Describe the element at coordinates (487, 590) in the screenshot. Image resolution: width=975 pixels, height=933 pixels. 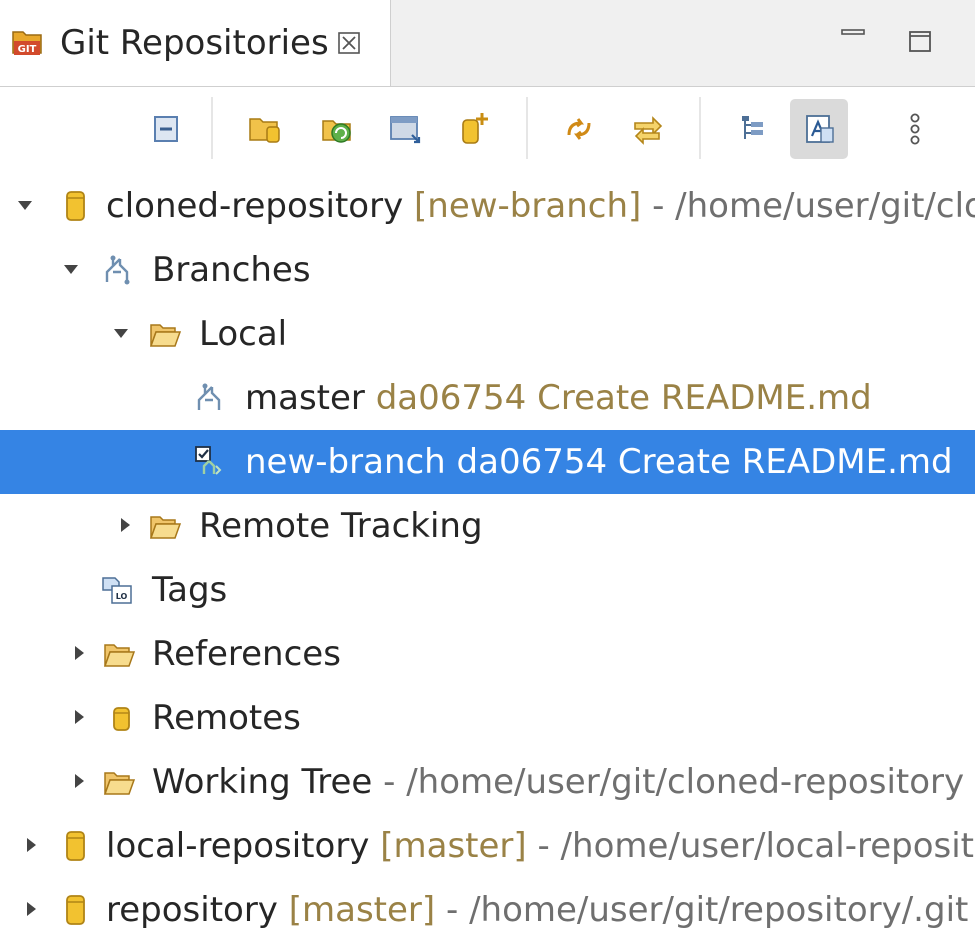
I see `tree-item-tags: LO Tags` at that location.